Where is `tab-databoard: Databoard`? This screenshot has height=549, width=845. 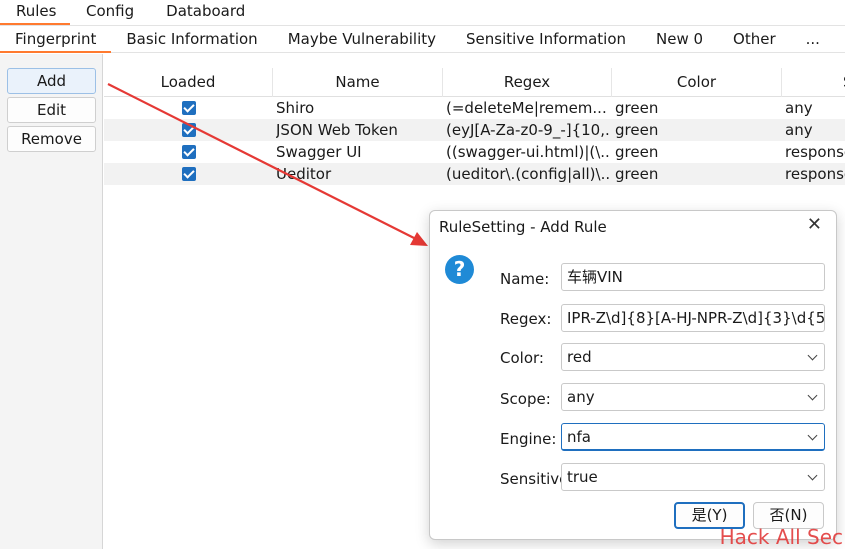 tab-databoard: Databoard is located at coordinates (205, 12).